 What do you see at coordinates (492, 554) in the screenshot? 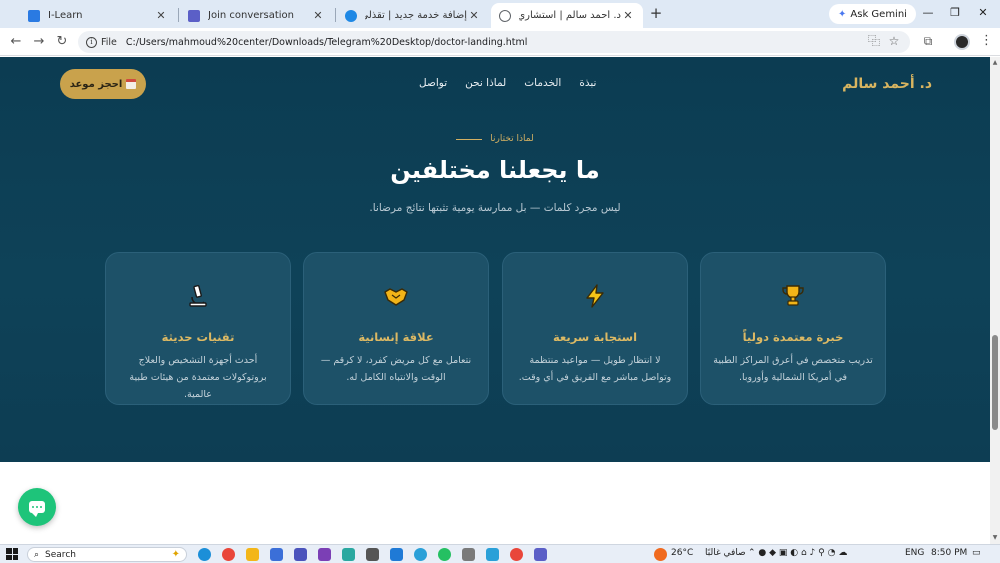
I see `telegram-desktop-icon` at bounding box center [492, 554].